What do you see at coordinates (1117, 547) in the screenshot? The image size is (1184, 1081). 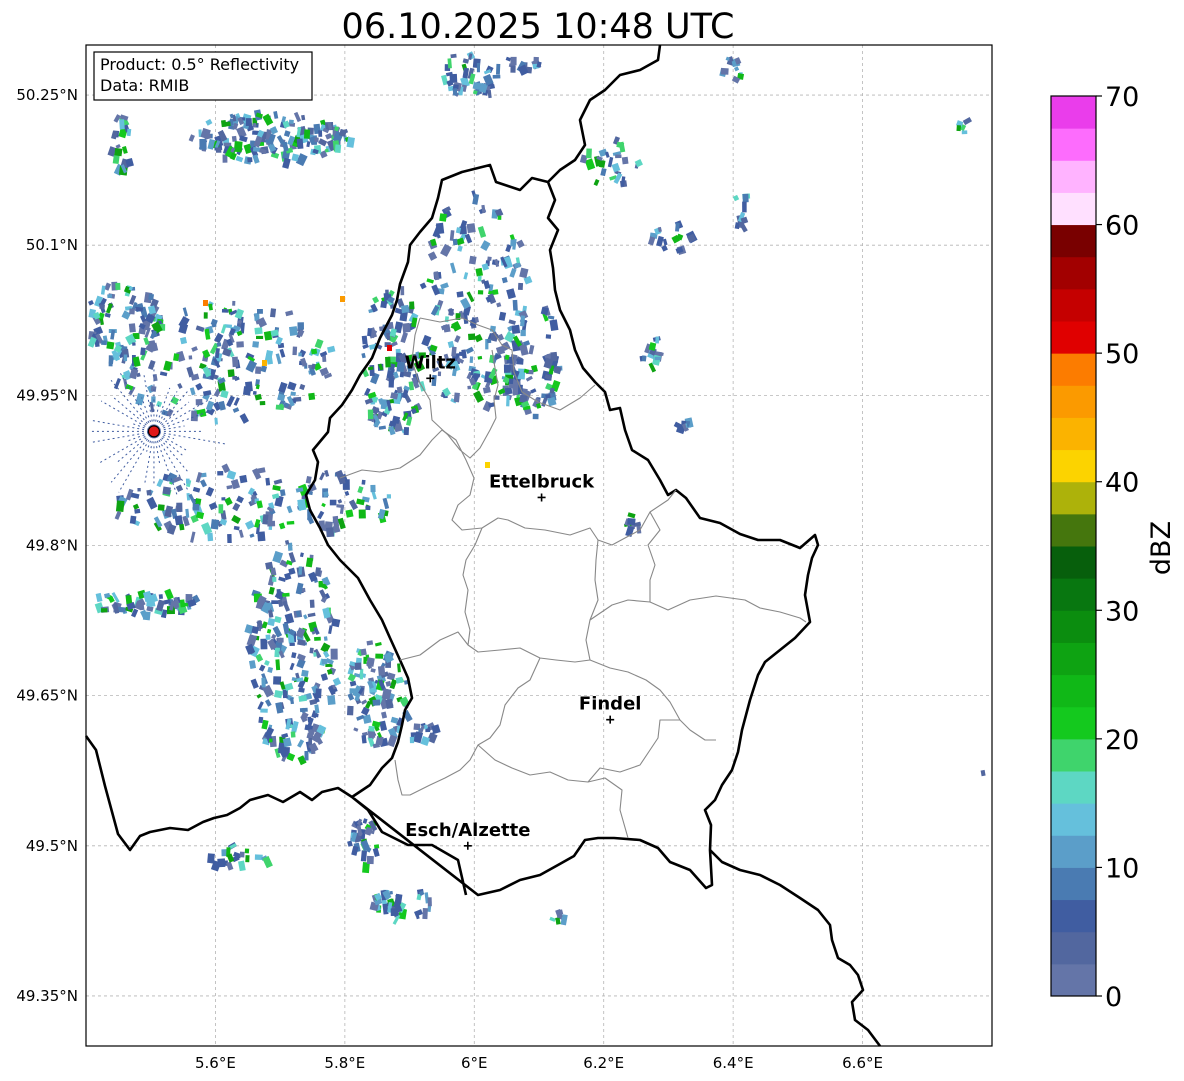 I see `colorbar-ticks: 0 10 20 30 40 50 60 70` at bounding box center [1117, 547].